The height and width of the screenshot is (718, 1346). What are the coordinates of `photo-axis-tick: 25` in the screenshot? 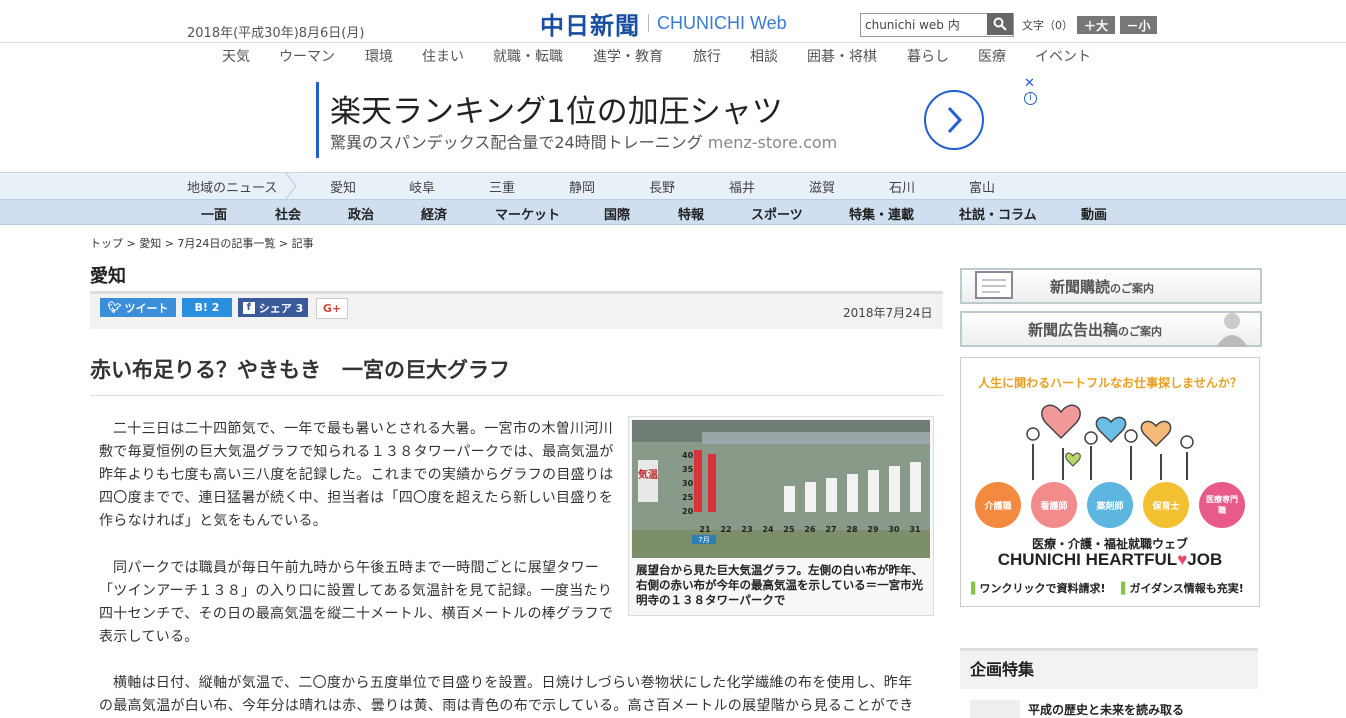 It's located at (688, 497).